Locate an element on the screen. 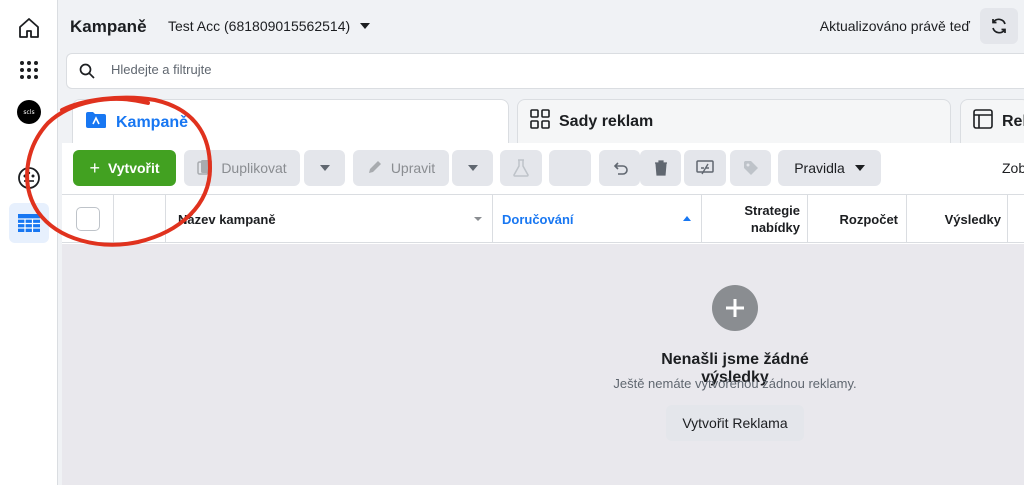 Image resolution: width=1024 pixels, height=485 pixels. tab-label: Kampaně is located at coordinates (152, 122).